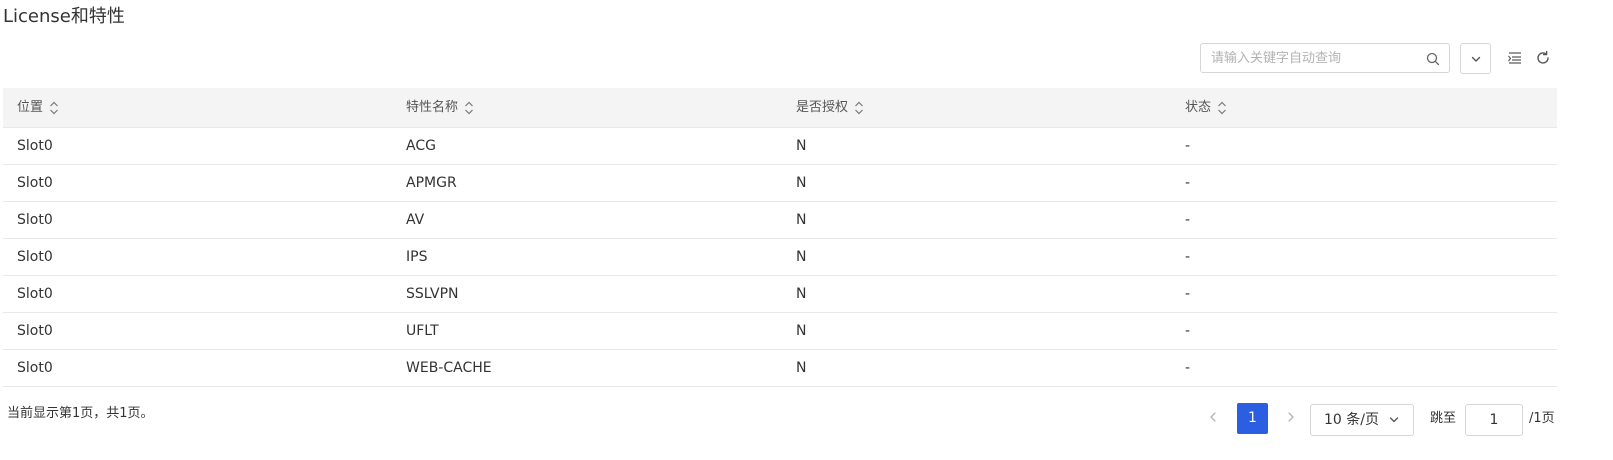  I want to click on table-row: Slot0 ACG N -, so click(780, 146).